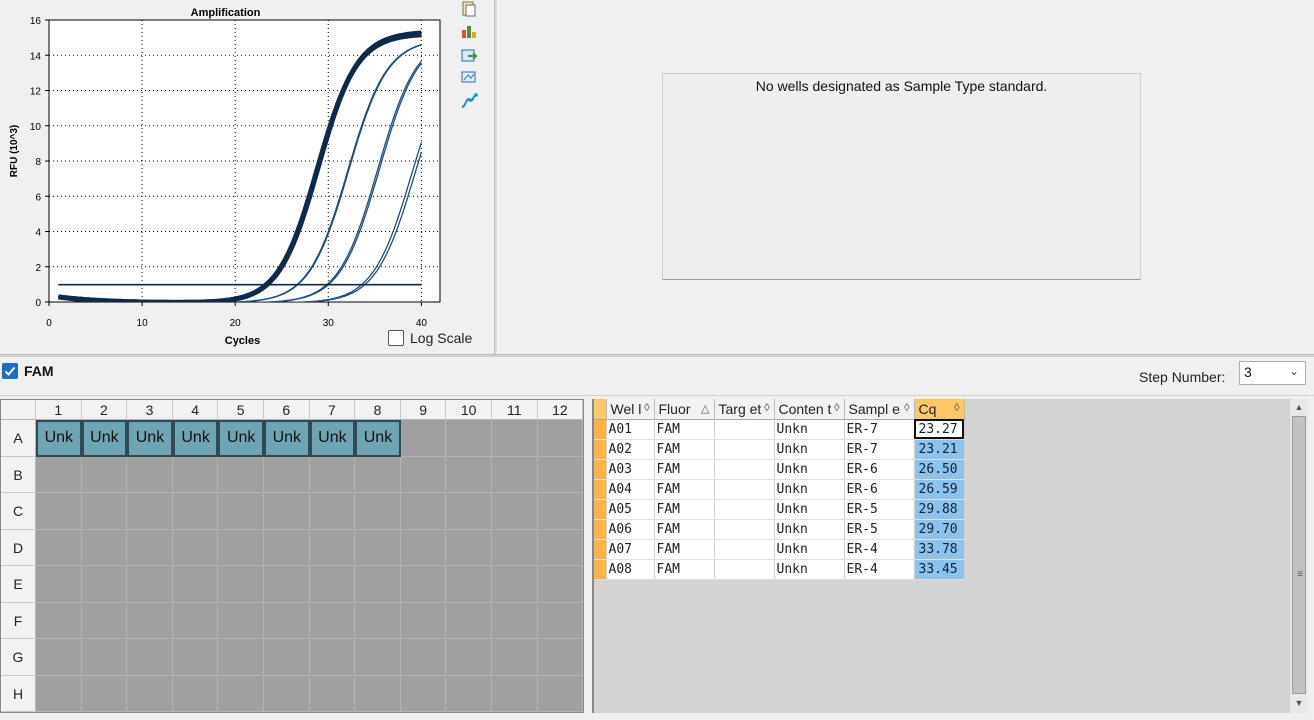 Image resolution: width=1314 pixels, height=720 pixels. What do you see at coordinates (630, 549) in the screenshot?
I see `cell-well: A07` at bounding box center [630, 549].